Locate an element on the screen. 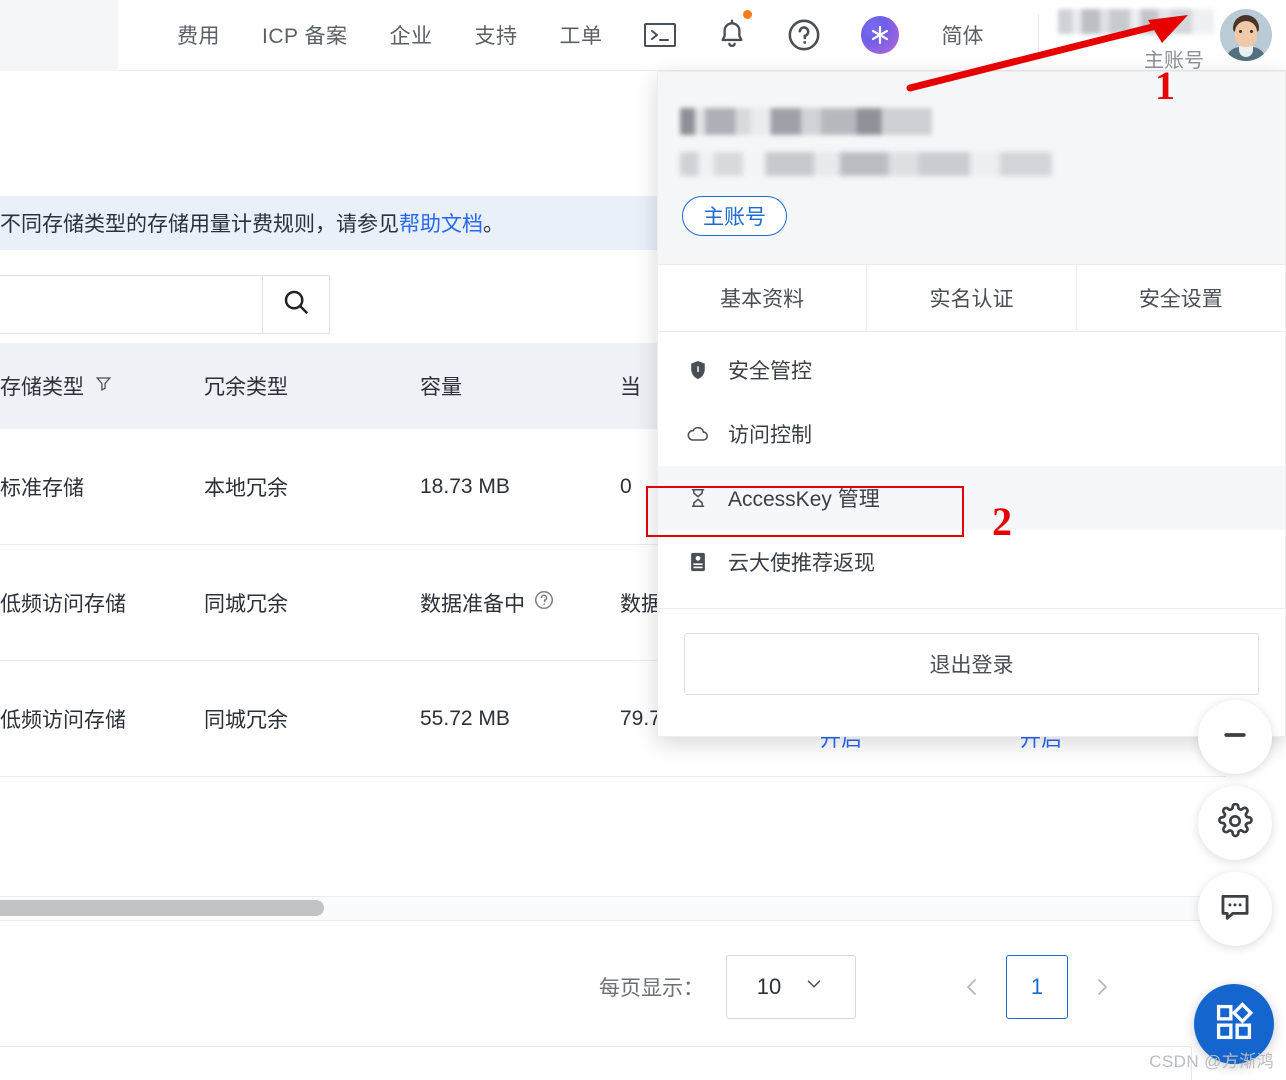 The image size is (1286, 1080). account-type-chip: 主账号 is located at coordinates (734, 216).